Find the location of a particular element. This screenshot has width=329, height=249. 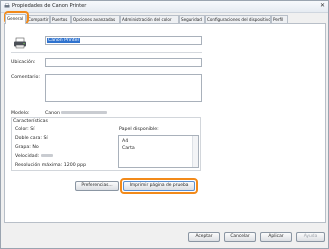

model-value: Canon is located at coordinates (76, 113).